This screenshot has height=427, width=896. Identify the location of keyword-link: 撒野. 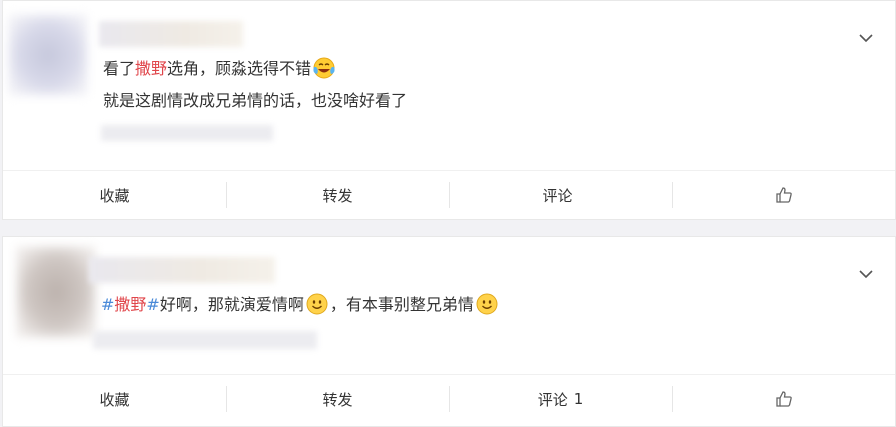
(151, 68).